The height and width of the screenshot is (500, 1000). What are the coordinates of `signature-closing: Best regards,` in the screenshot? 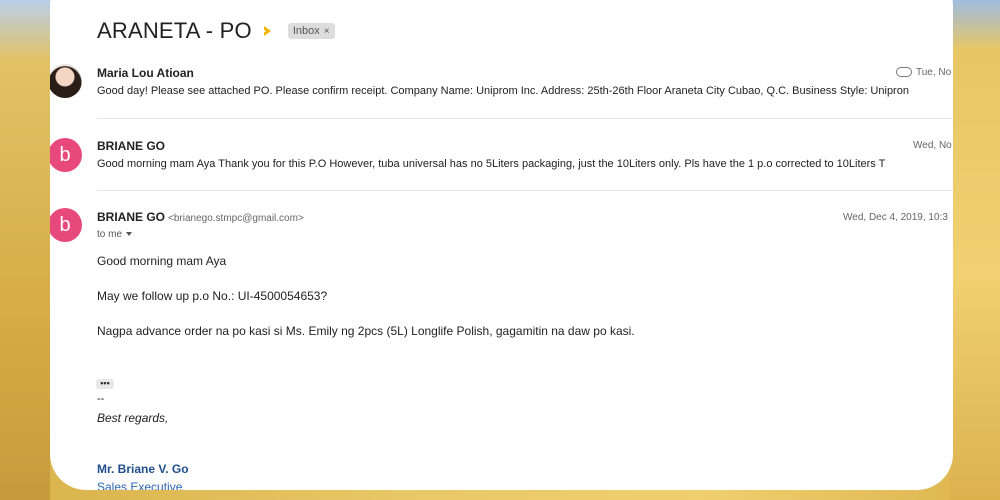 It's located at (133, 418).